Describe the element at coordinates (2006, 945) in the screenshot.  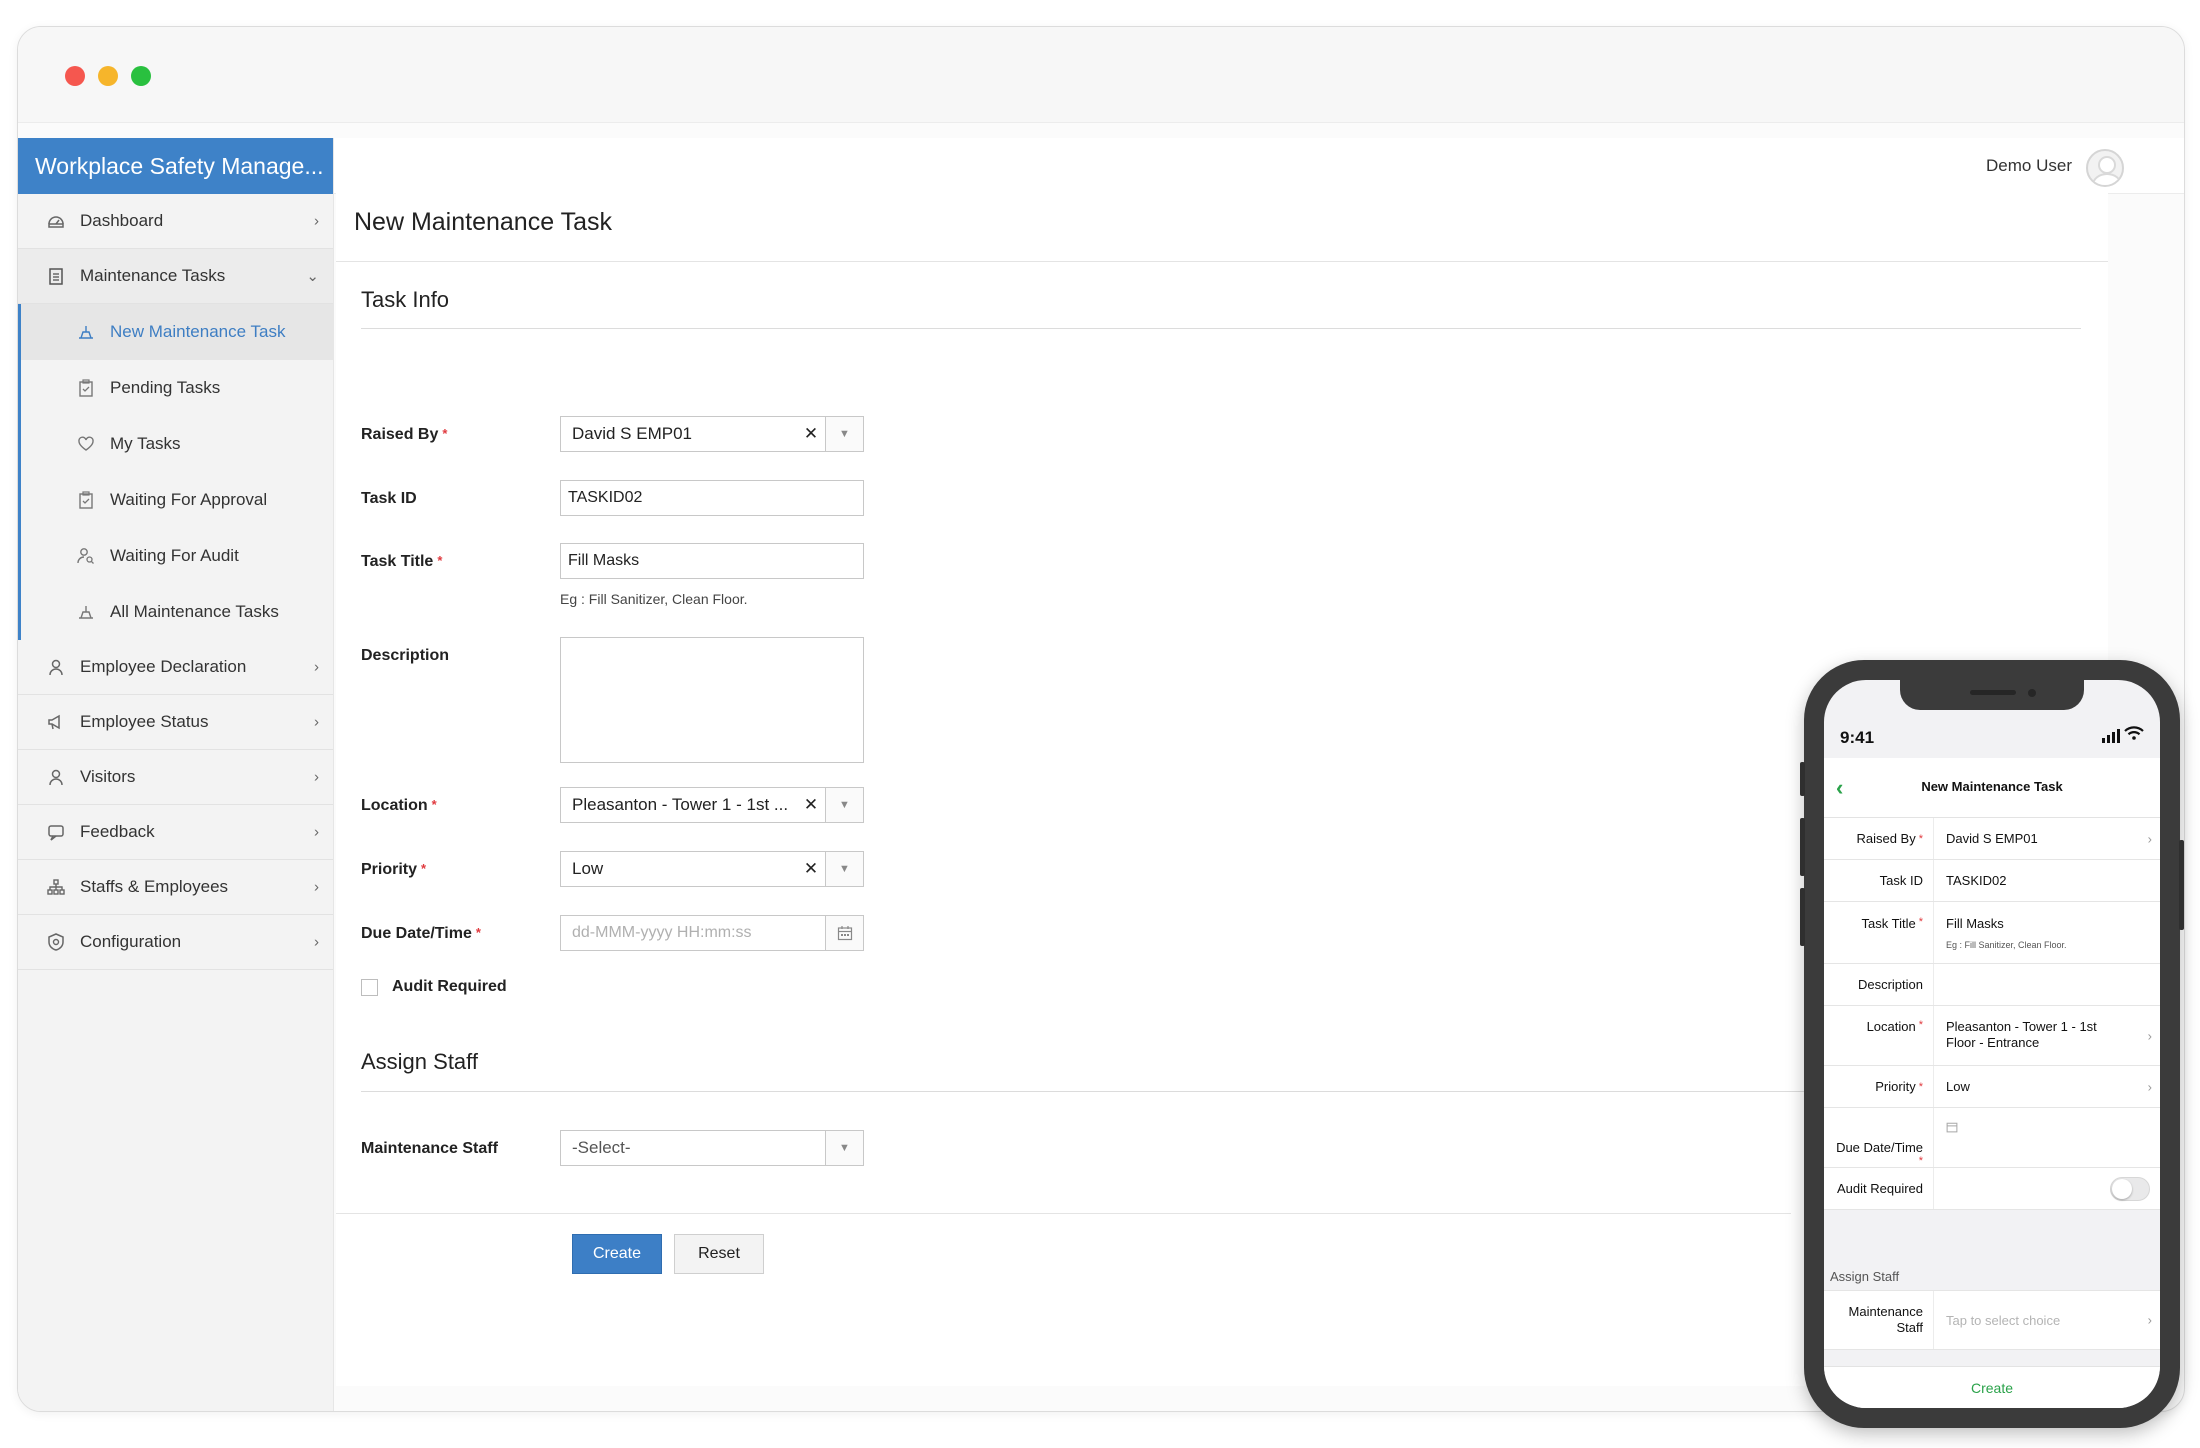
I see `mobile-task-title-hint: Eg : Fill Sanitizer, Clean Floor.` at that location.